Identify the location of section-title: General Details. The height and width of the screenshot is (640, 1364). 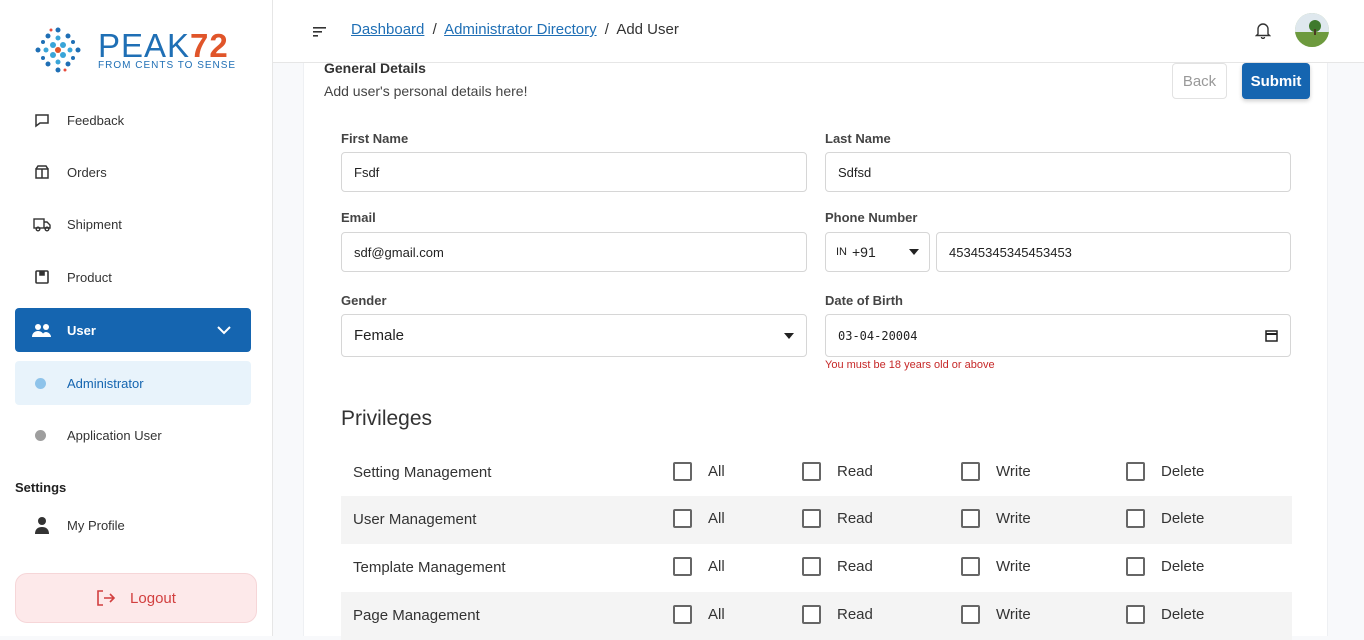
(375, 68).